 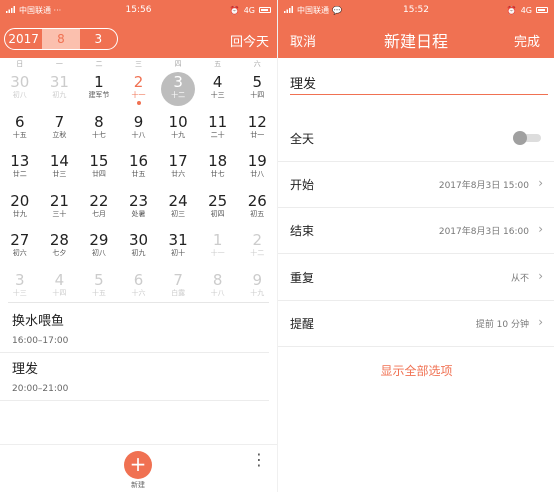 I want to click on month-segment: 8, so click(x=61, y=39).